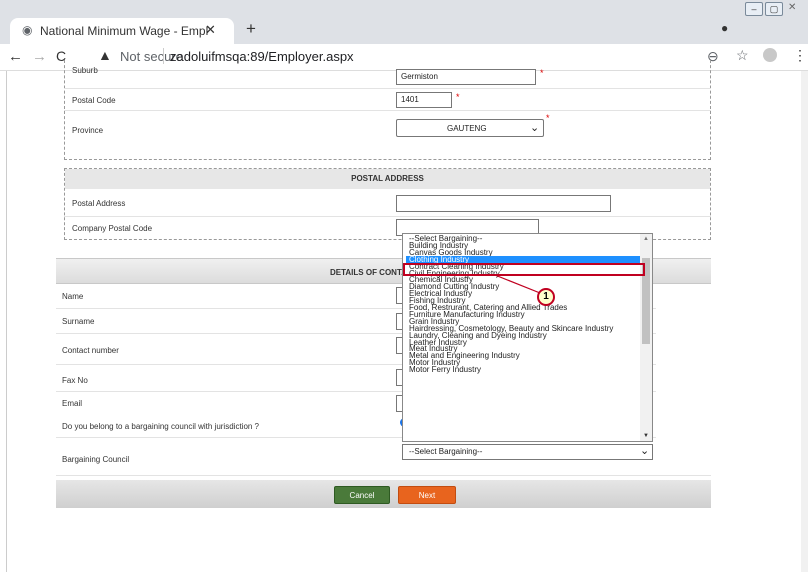 This screenshot has height=572, width=808. Describe the element at coordinates (72, 403) in the screenshot. I see `email-label: Email` at that location.